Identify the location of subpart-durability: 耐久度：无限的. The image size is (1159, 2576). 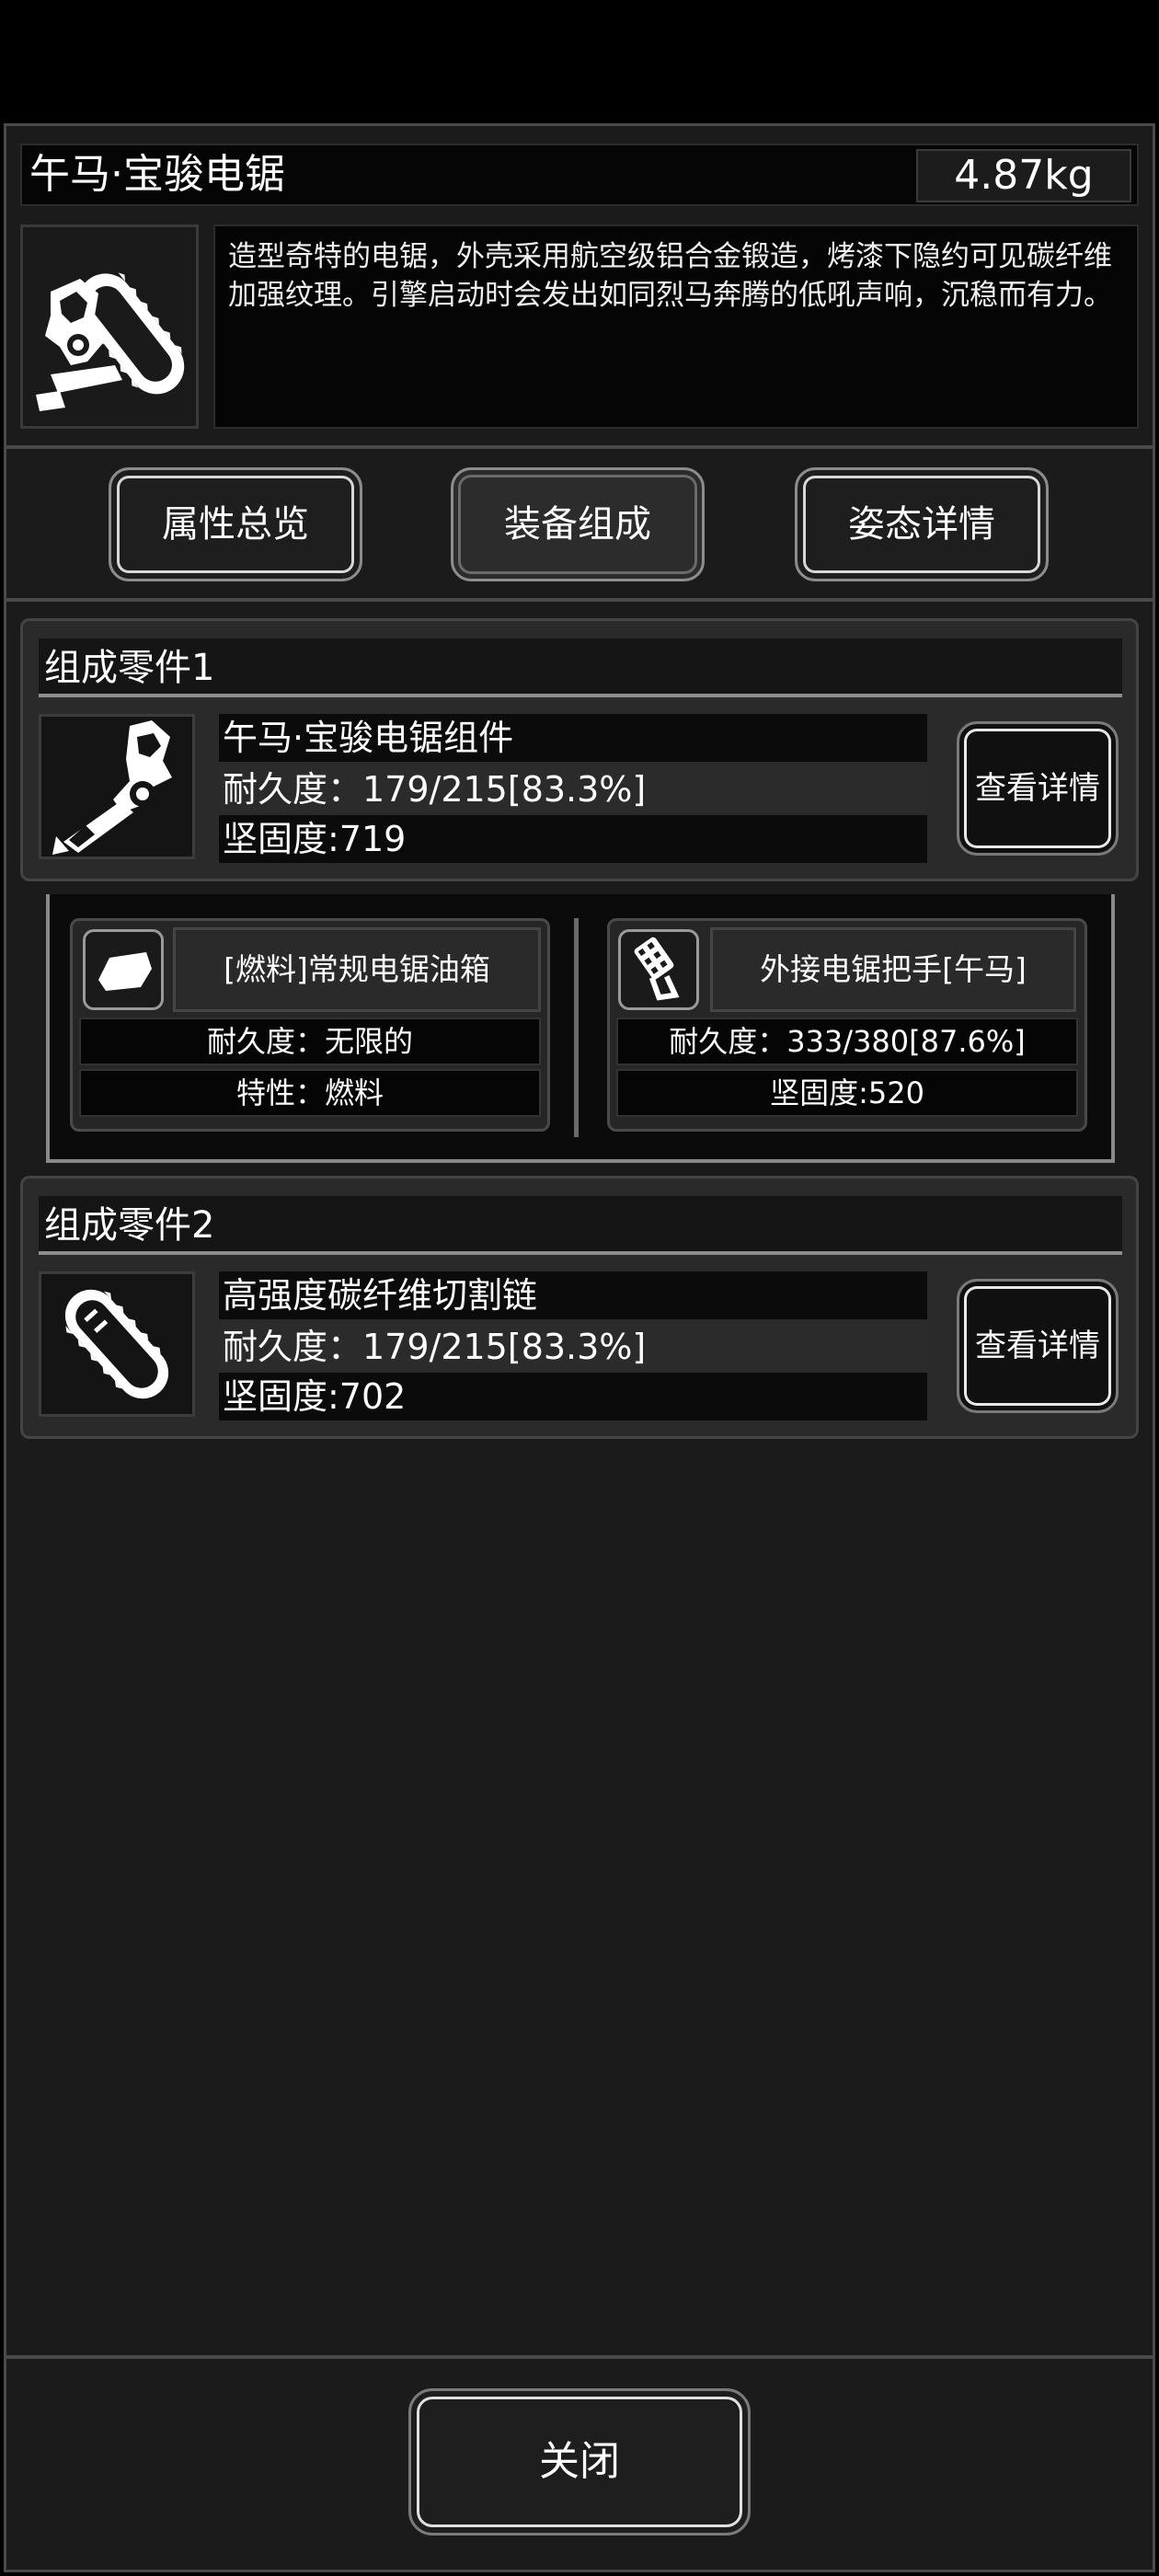
(310, 1041).